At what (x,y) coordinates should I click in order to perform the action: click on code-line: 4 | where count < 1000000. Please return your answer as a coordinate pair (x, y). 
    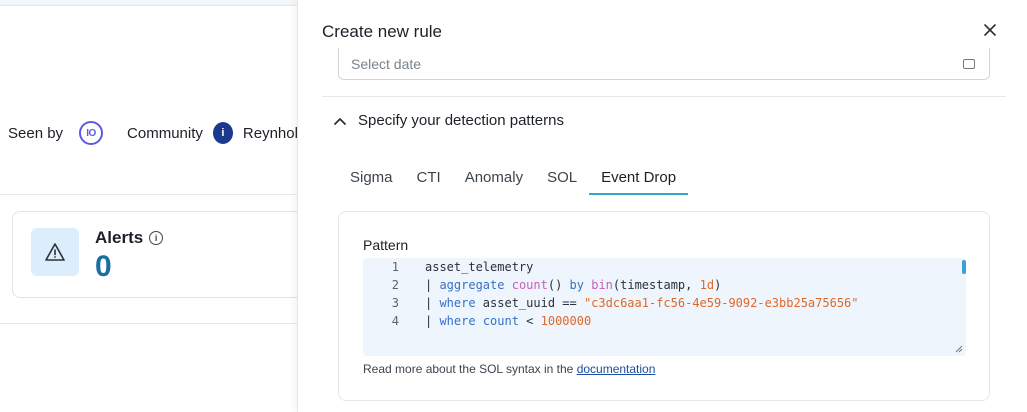
    Looking at the image, I should click on (477, 323).